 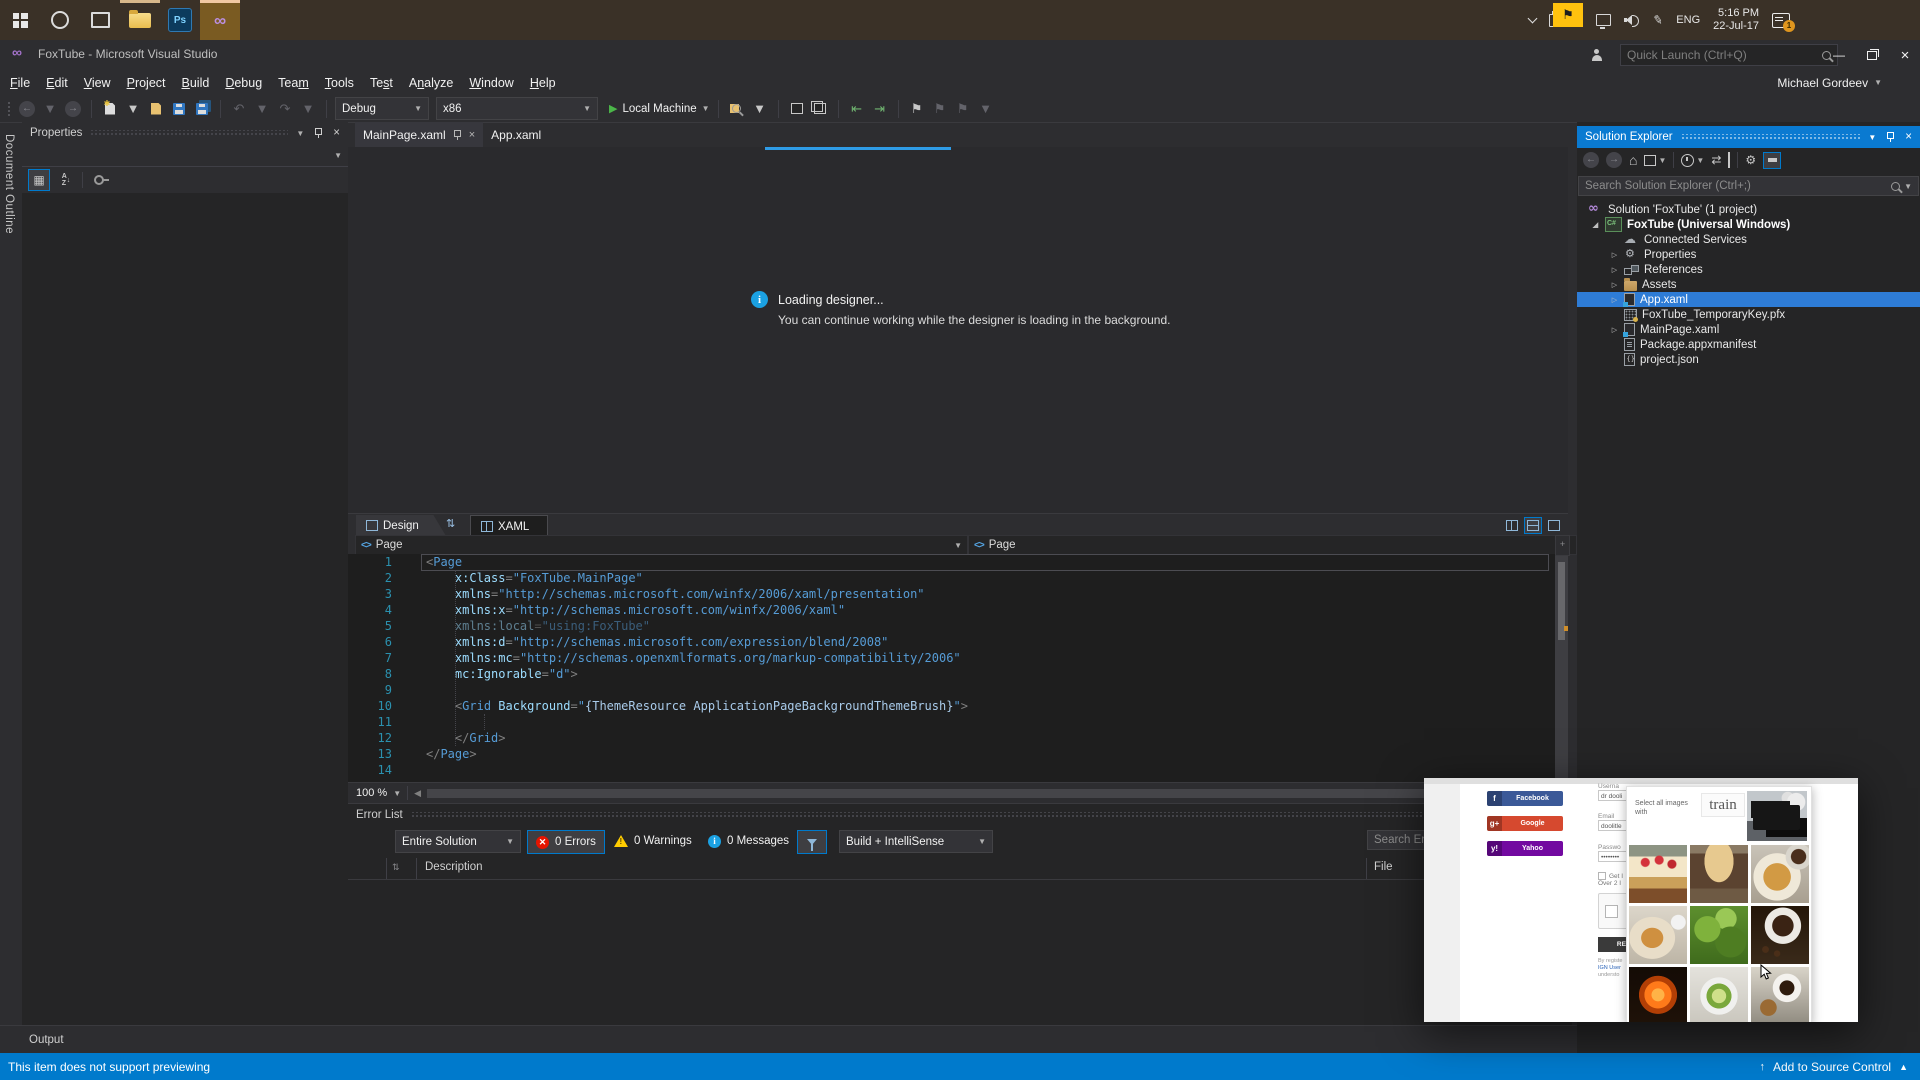 What do you see at coordinates (20, 83) in the screenshot?
I see `menu-file: File` at bounding box center [20, 83].